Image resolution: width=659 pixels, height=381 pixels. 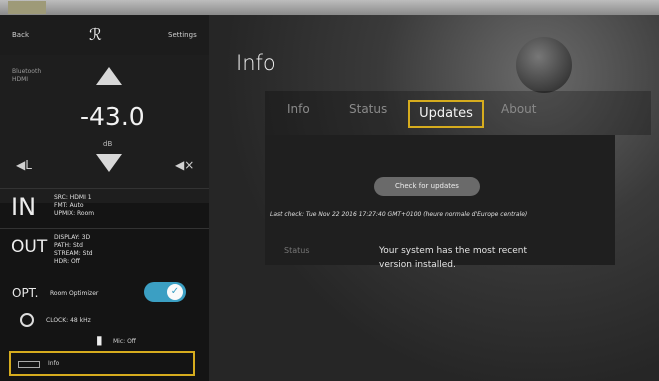 What do you see at coordinates (69, 205) in the screenshot?
I see `input-line: FMT: Auto` at bounding box center [69, 205].